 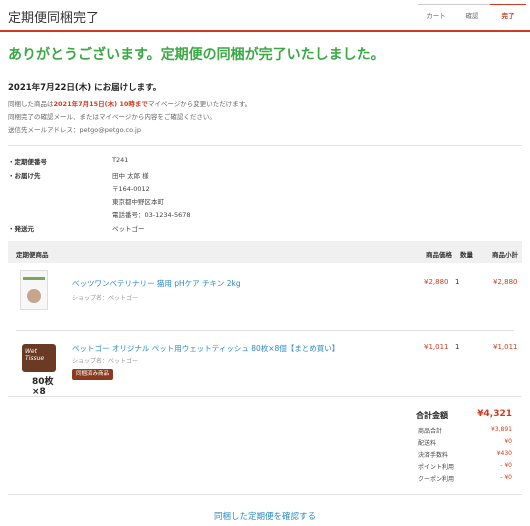 I want to click on tissue-pack-graphic: Wet Tissue, so click(x=39, y=358).